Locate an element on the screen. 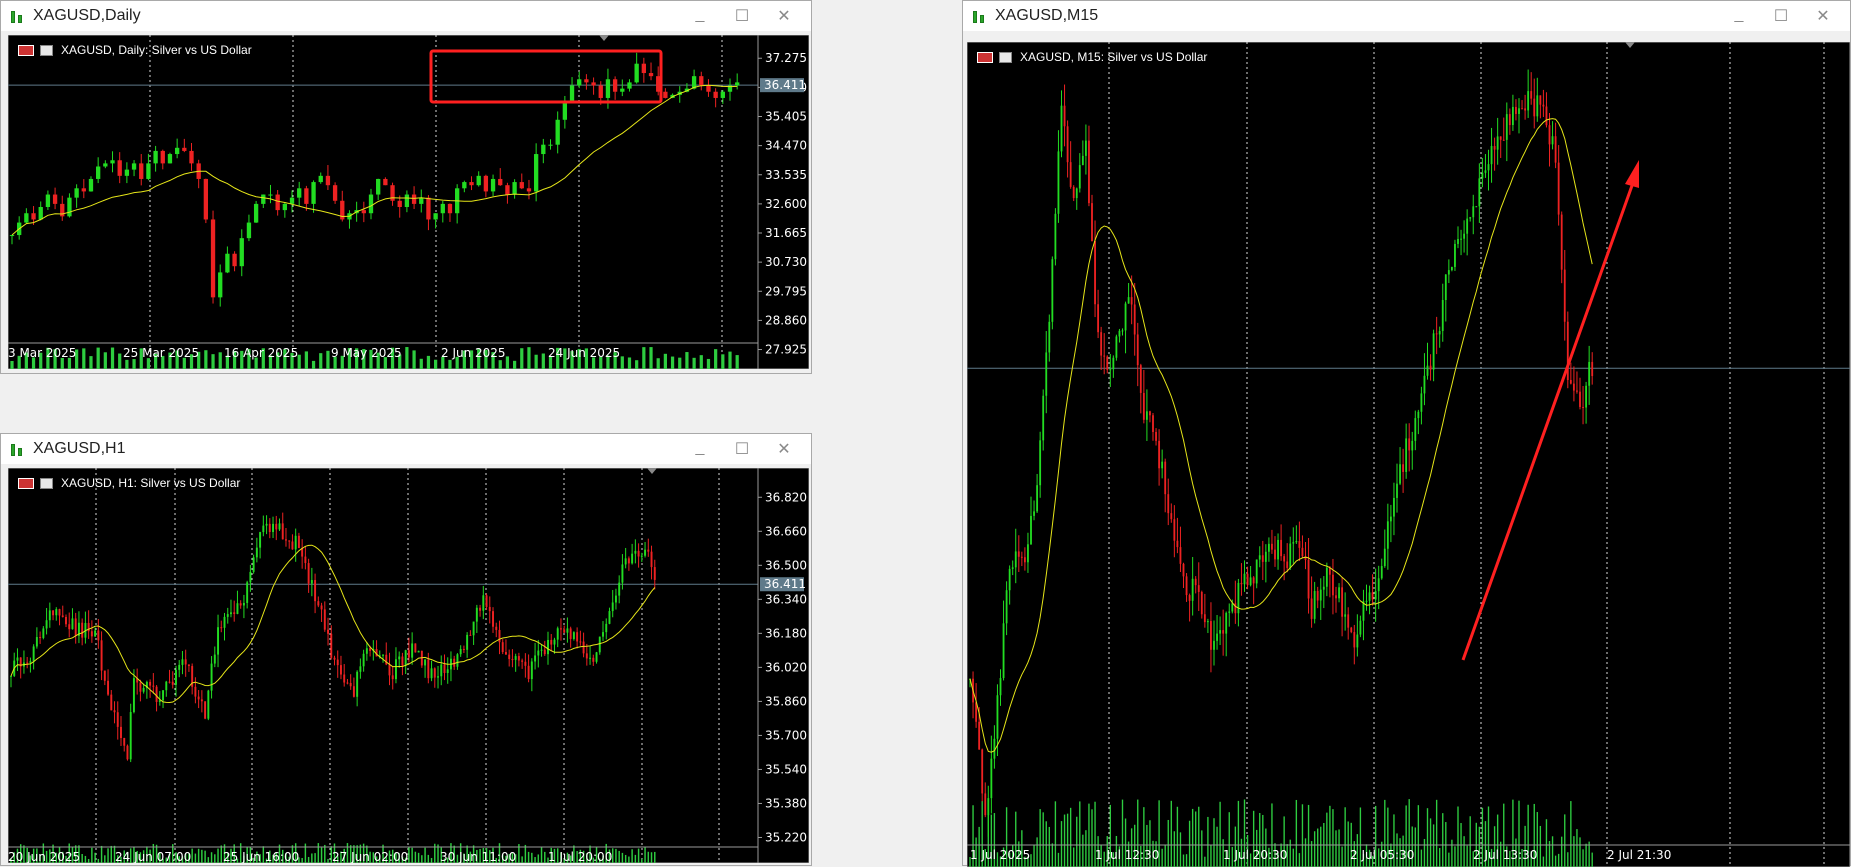  window-titlebar: XAGUSD,M15 _ ☐ ✕ is located at coordinates (1406, 16).